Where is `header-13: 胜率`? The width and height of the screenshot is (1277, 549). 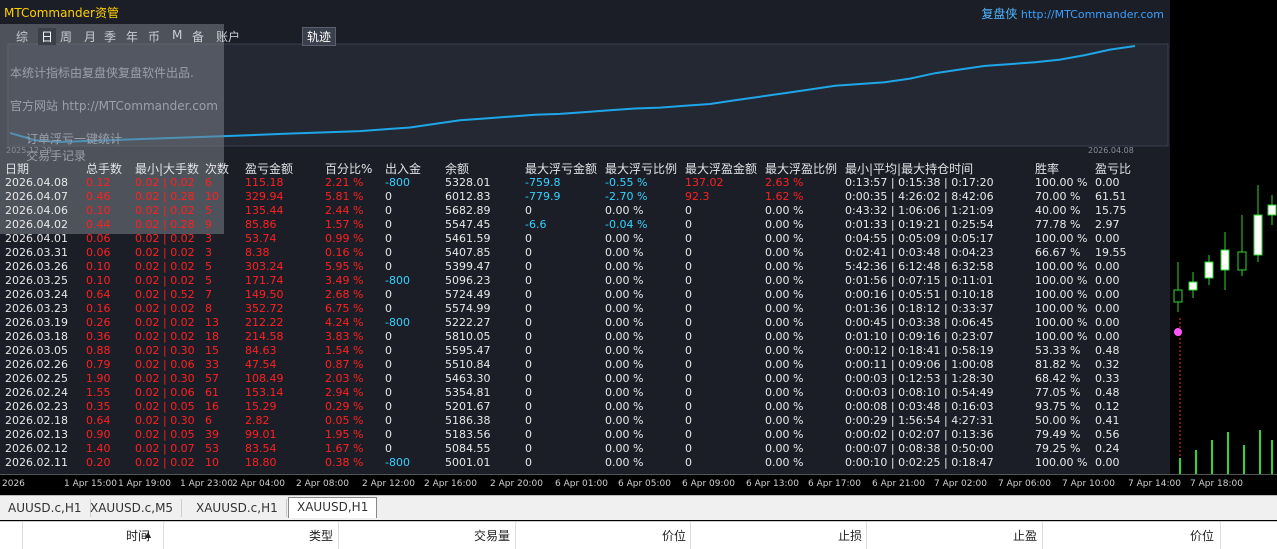
header-13: 胜率 is located at coordinates (1047, 169).